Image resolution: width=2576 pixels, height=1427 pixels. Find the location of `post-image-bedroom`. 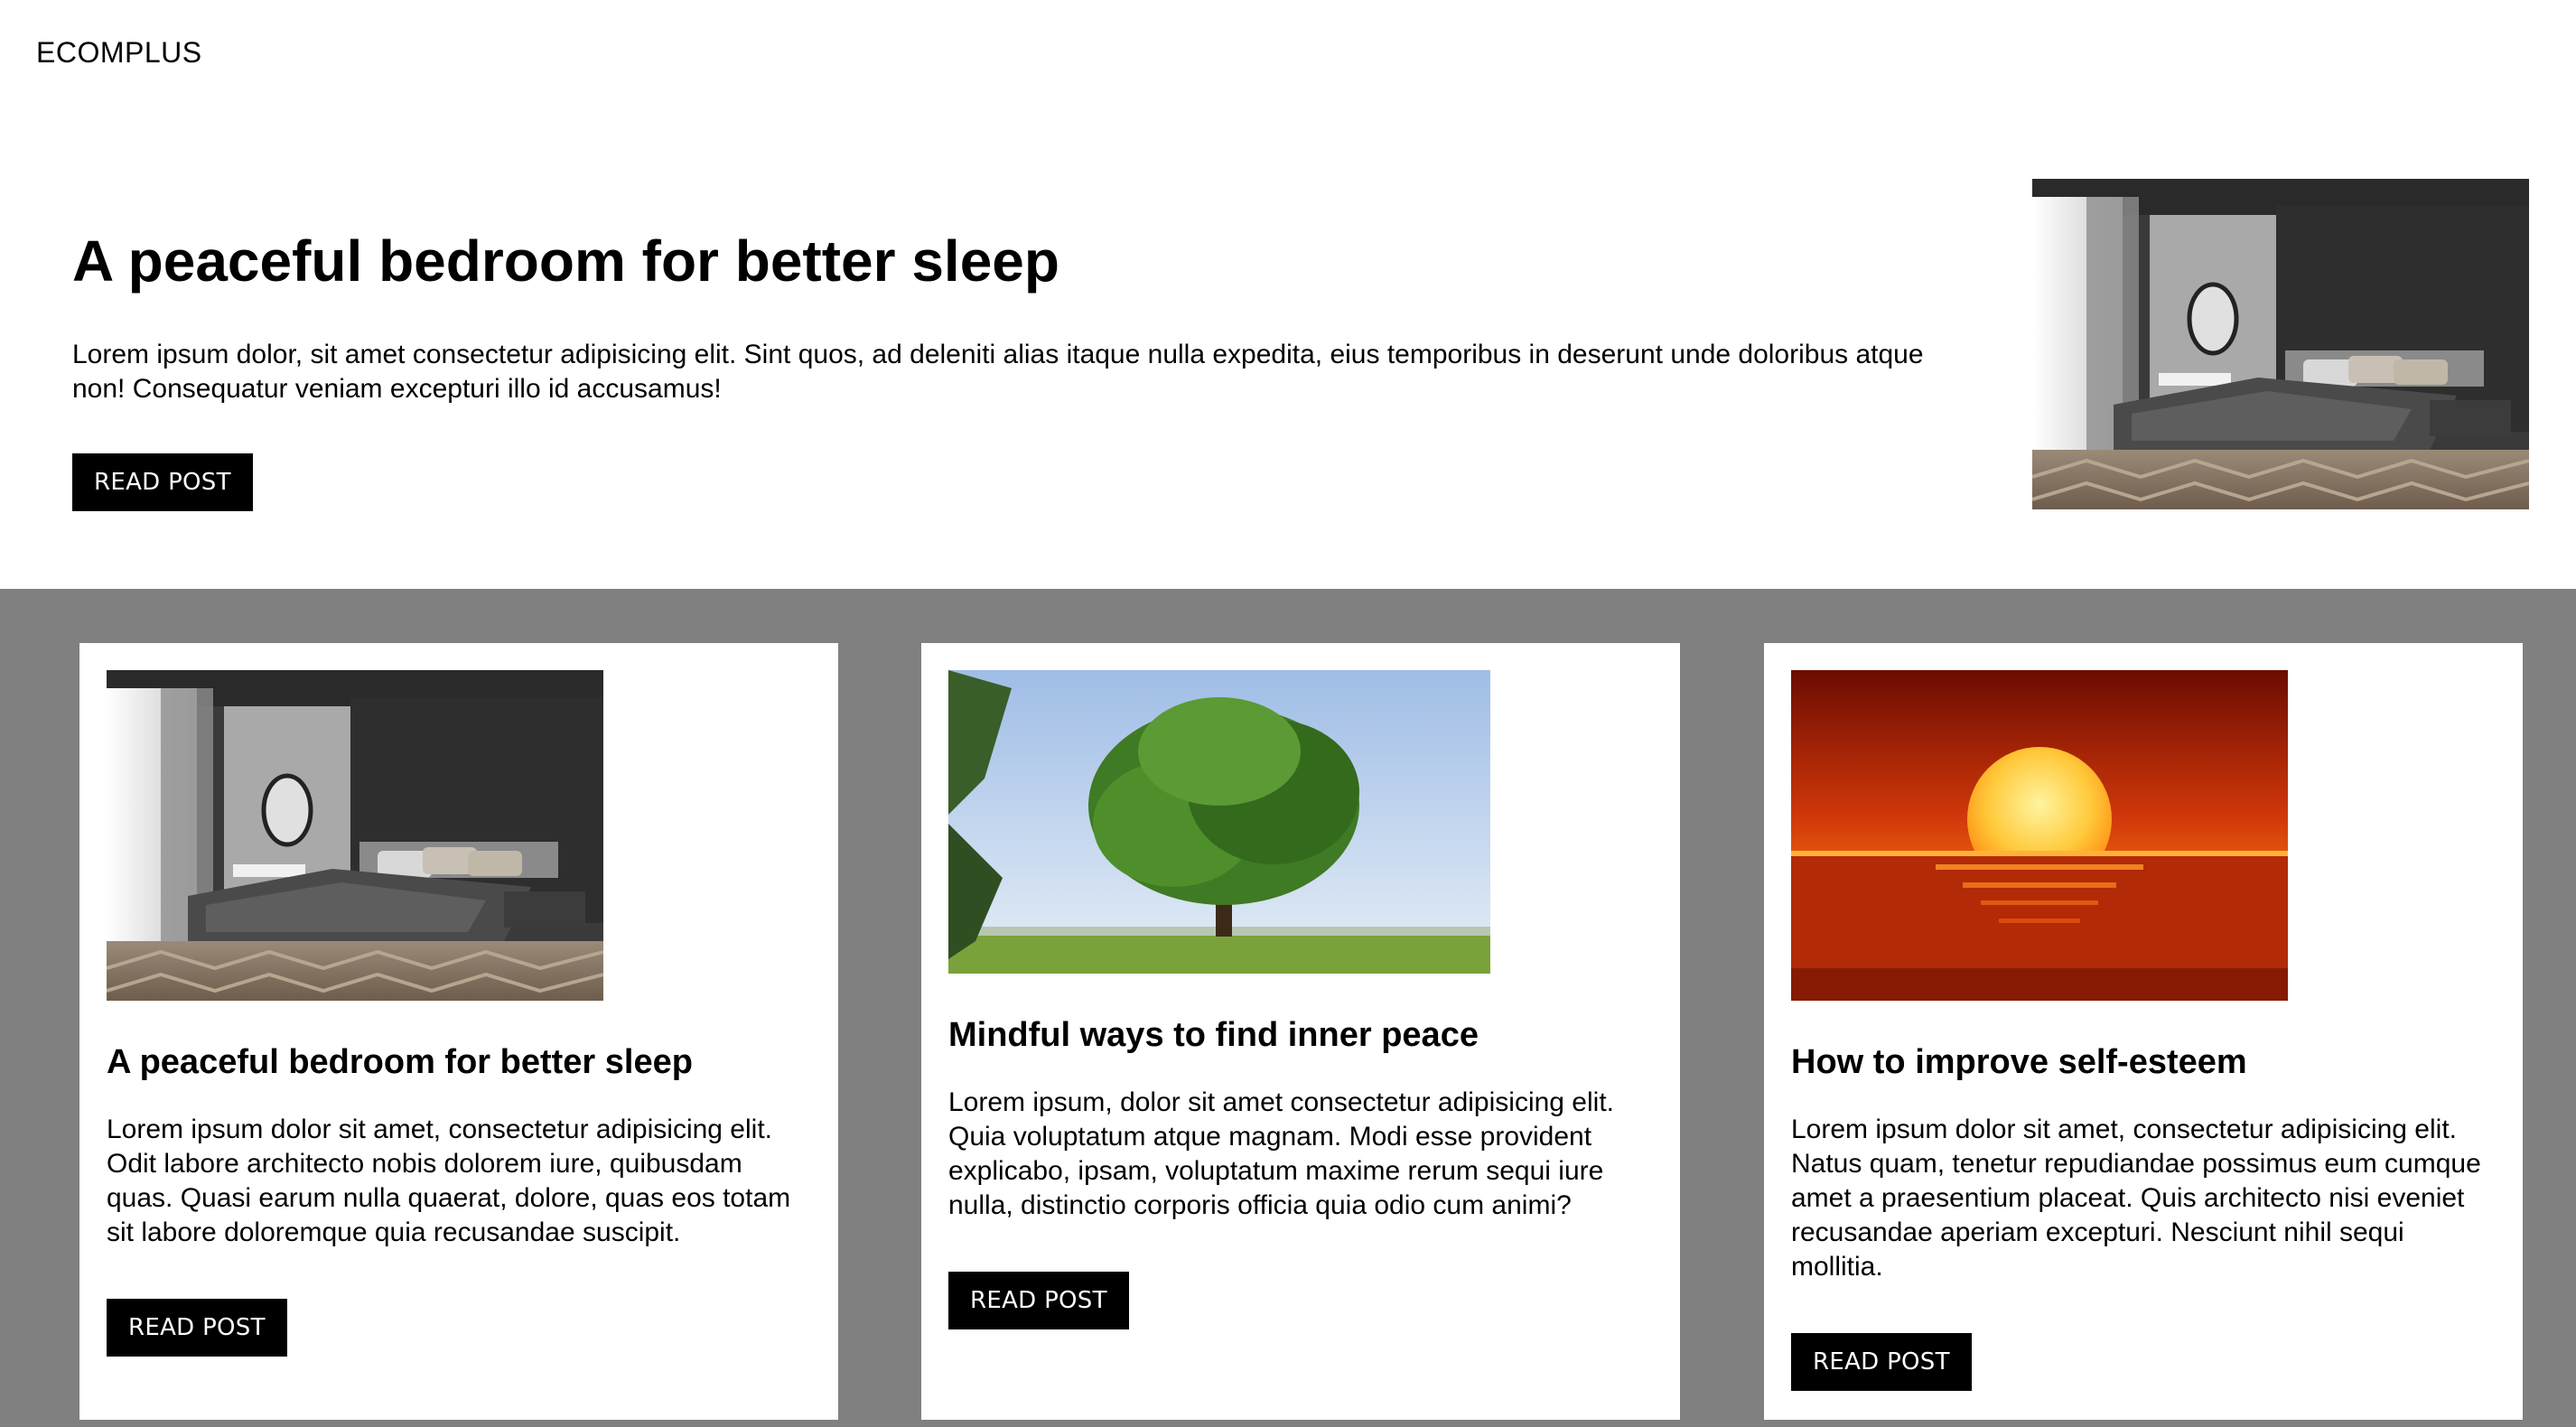

post-image-bedroom is located at coordinates (459, 835).